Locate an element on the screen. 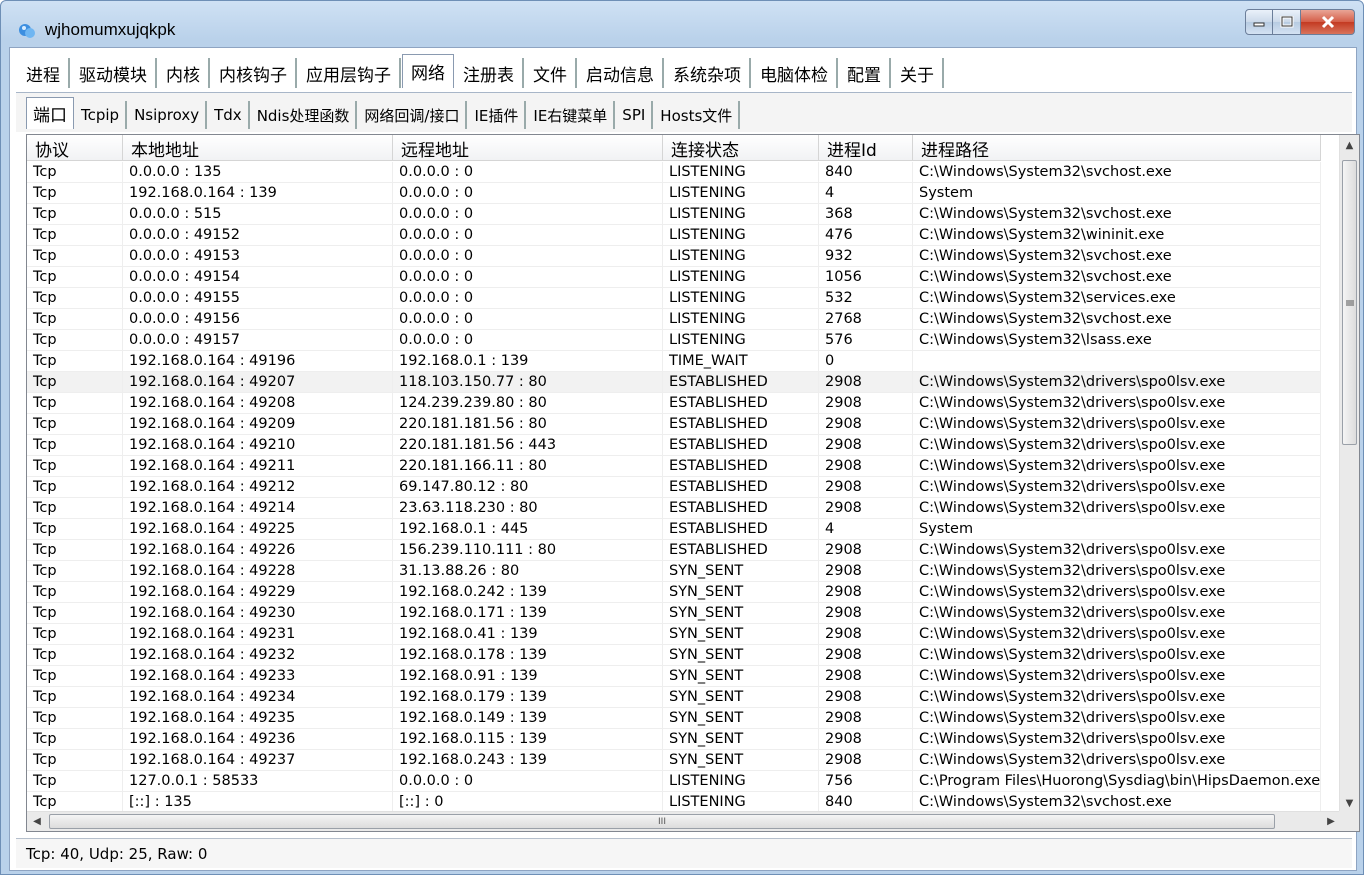 The width and height of the screenshot is (1364, 875). table-cell: SYN_SENT is located at coordinates (741, 739).